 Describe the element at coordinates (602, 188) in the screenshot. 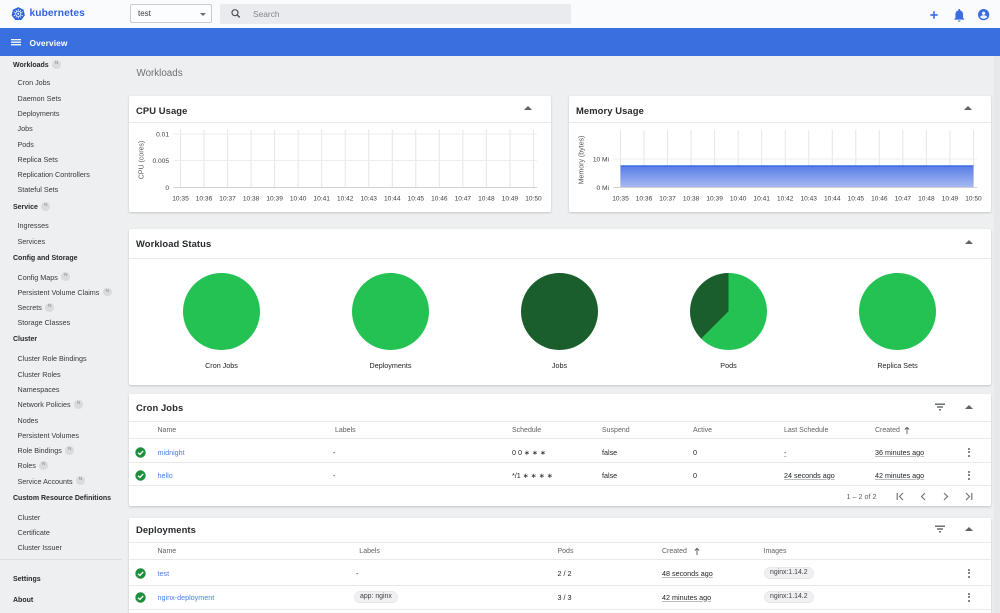

I see `svg-text: 0 Mi` at that location.